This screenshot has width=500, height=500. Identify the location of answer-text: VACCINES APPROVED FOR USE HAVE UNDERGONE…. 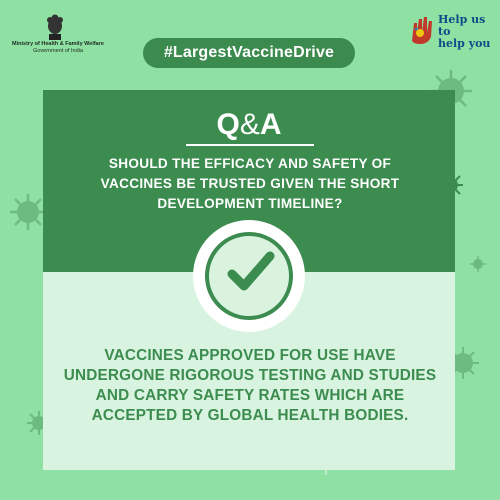
(250, 385).